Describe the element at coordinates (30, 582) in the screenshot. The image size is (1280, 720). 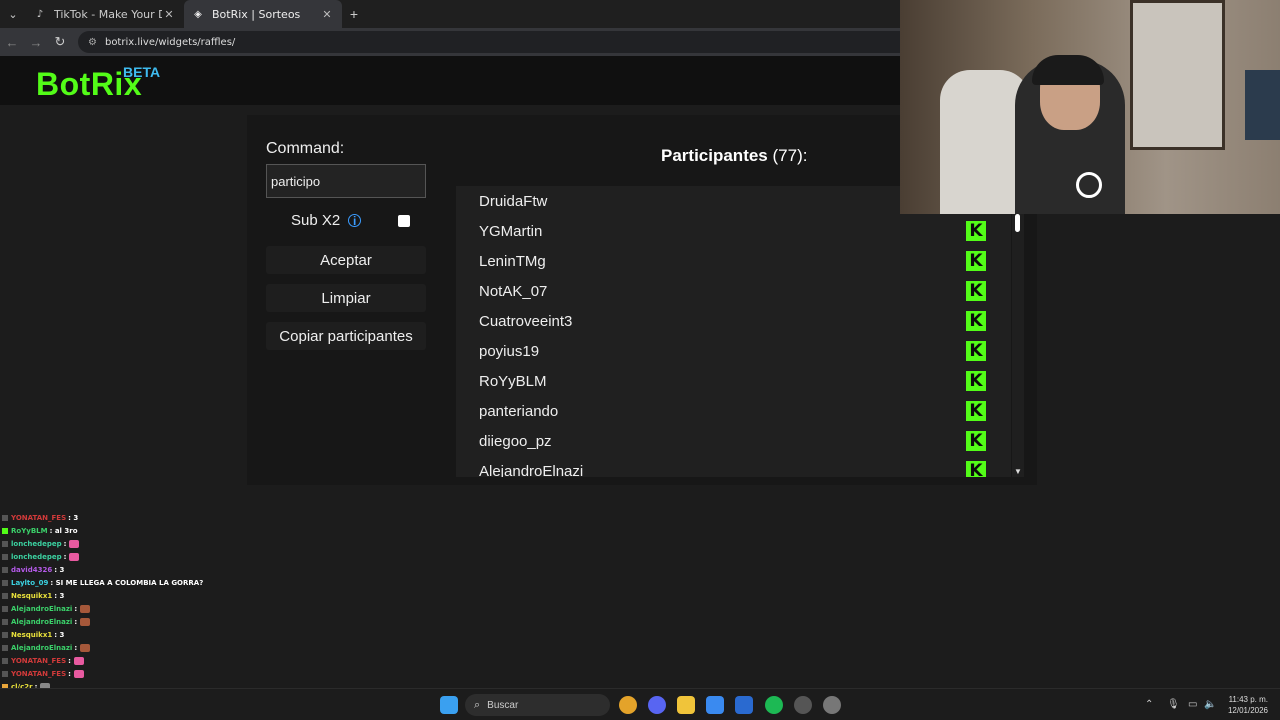
I see `chat-username: Laylto_09` at that location.